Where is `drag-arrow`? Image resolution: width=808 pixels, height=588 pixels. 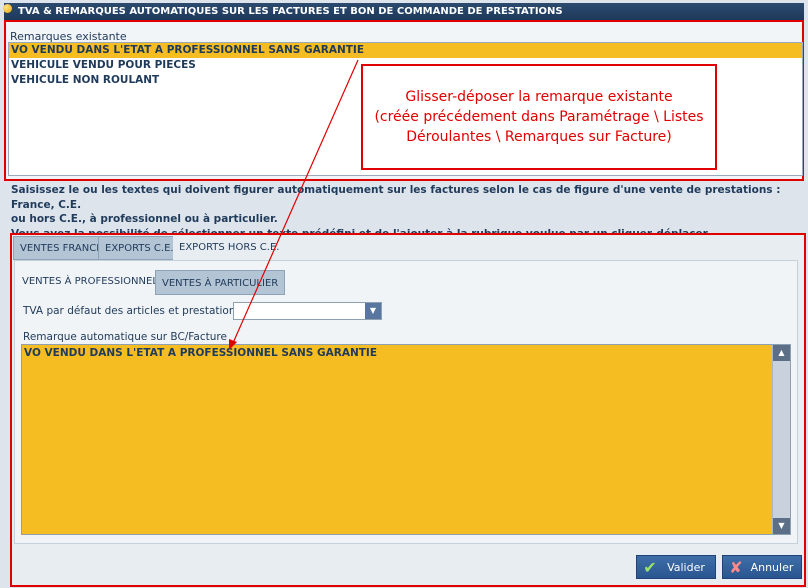
drag-arrow is located at coordinates (294, 204).